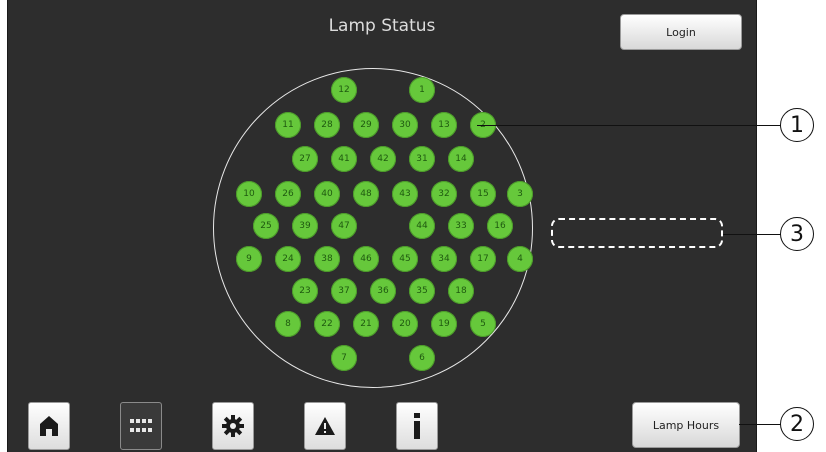  What do you see at coordinates (422, 226) in the screenshot?
I see `lamp-44: 44` at bounding box center [422, 226].